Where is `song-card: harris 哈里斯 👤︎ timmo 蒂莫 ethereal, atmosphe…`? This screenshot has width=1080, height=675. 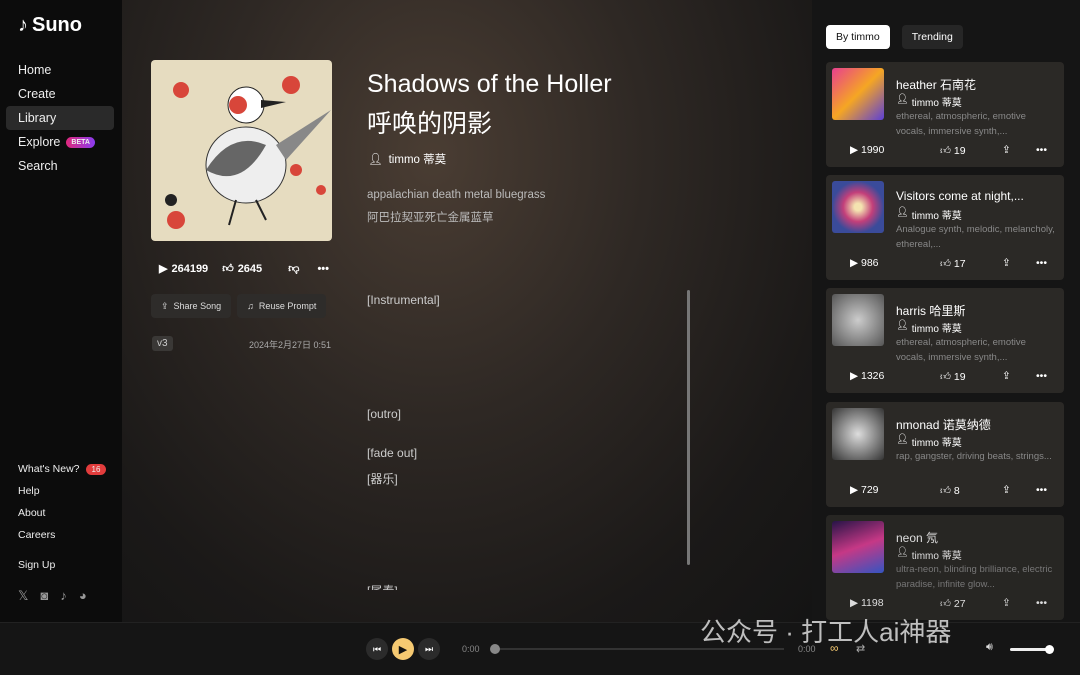
song-card: harris 哈里斯 👤︎ timmo 蒂莫 ethereal, atmosphe… is located at coordinates (945, 340).